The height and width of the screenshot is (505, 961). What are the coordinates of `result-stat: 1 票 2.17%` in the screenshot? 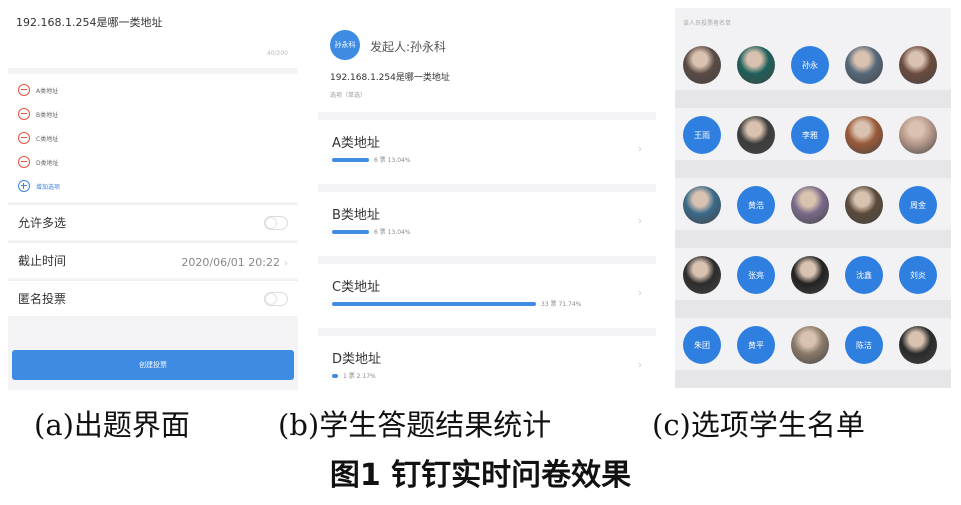 It's located at (359, 375).